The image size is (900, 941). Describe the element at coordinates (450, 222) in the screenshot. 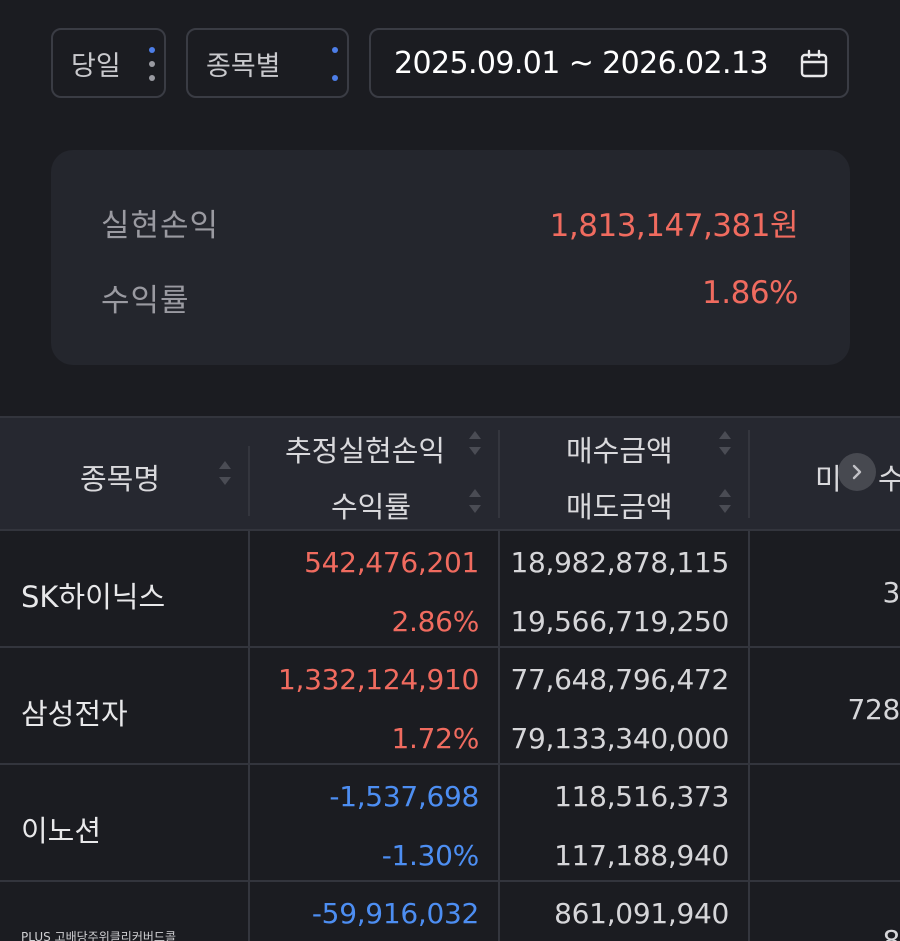

I see `realized-pnl-row: 실현손익 1,813,147,381원` at that location.